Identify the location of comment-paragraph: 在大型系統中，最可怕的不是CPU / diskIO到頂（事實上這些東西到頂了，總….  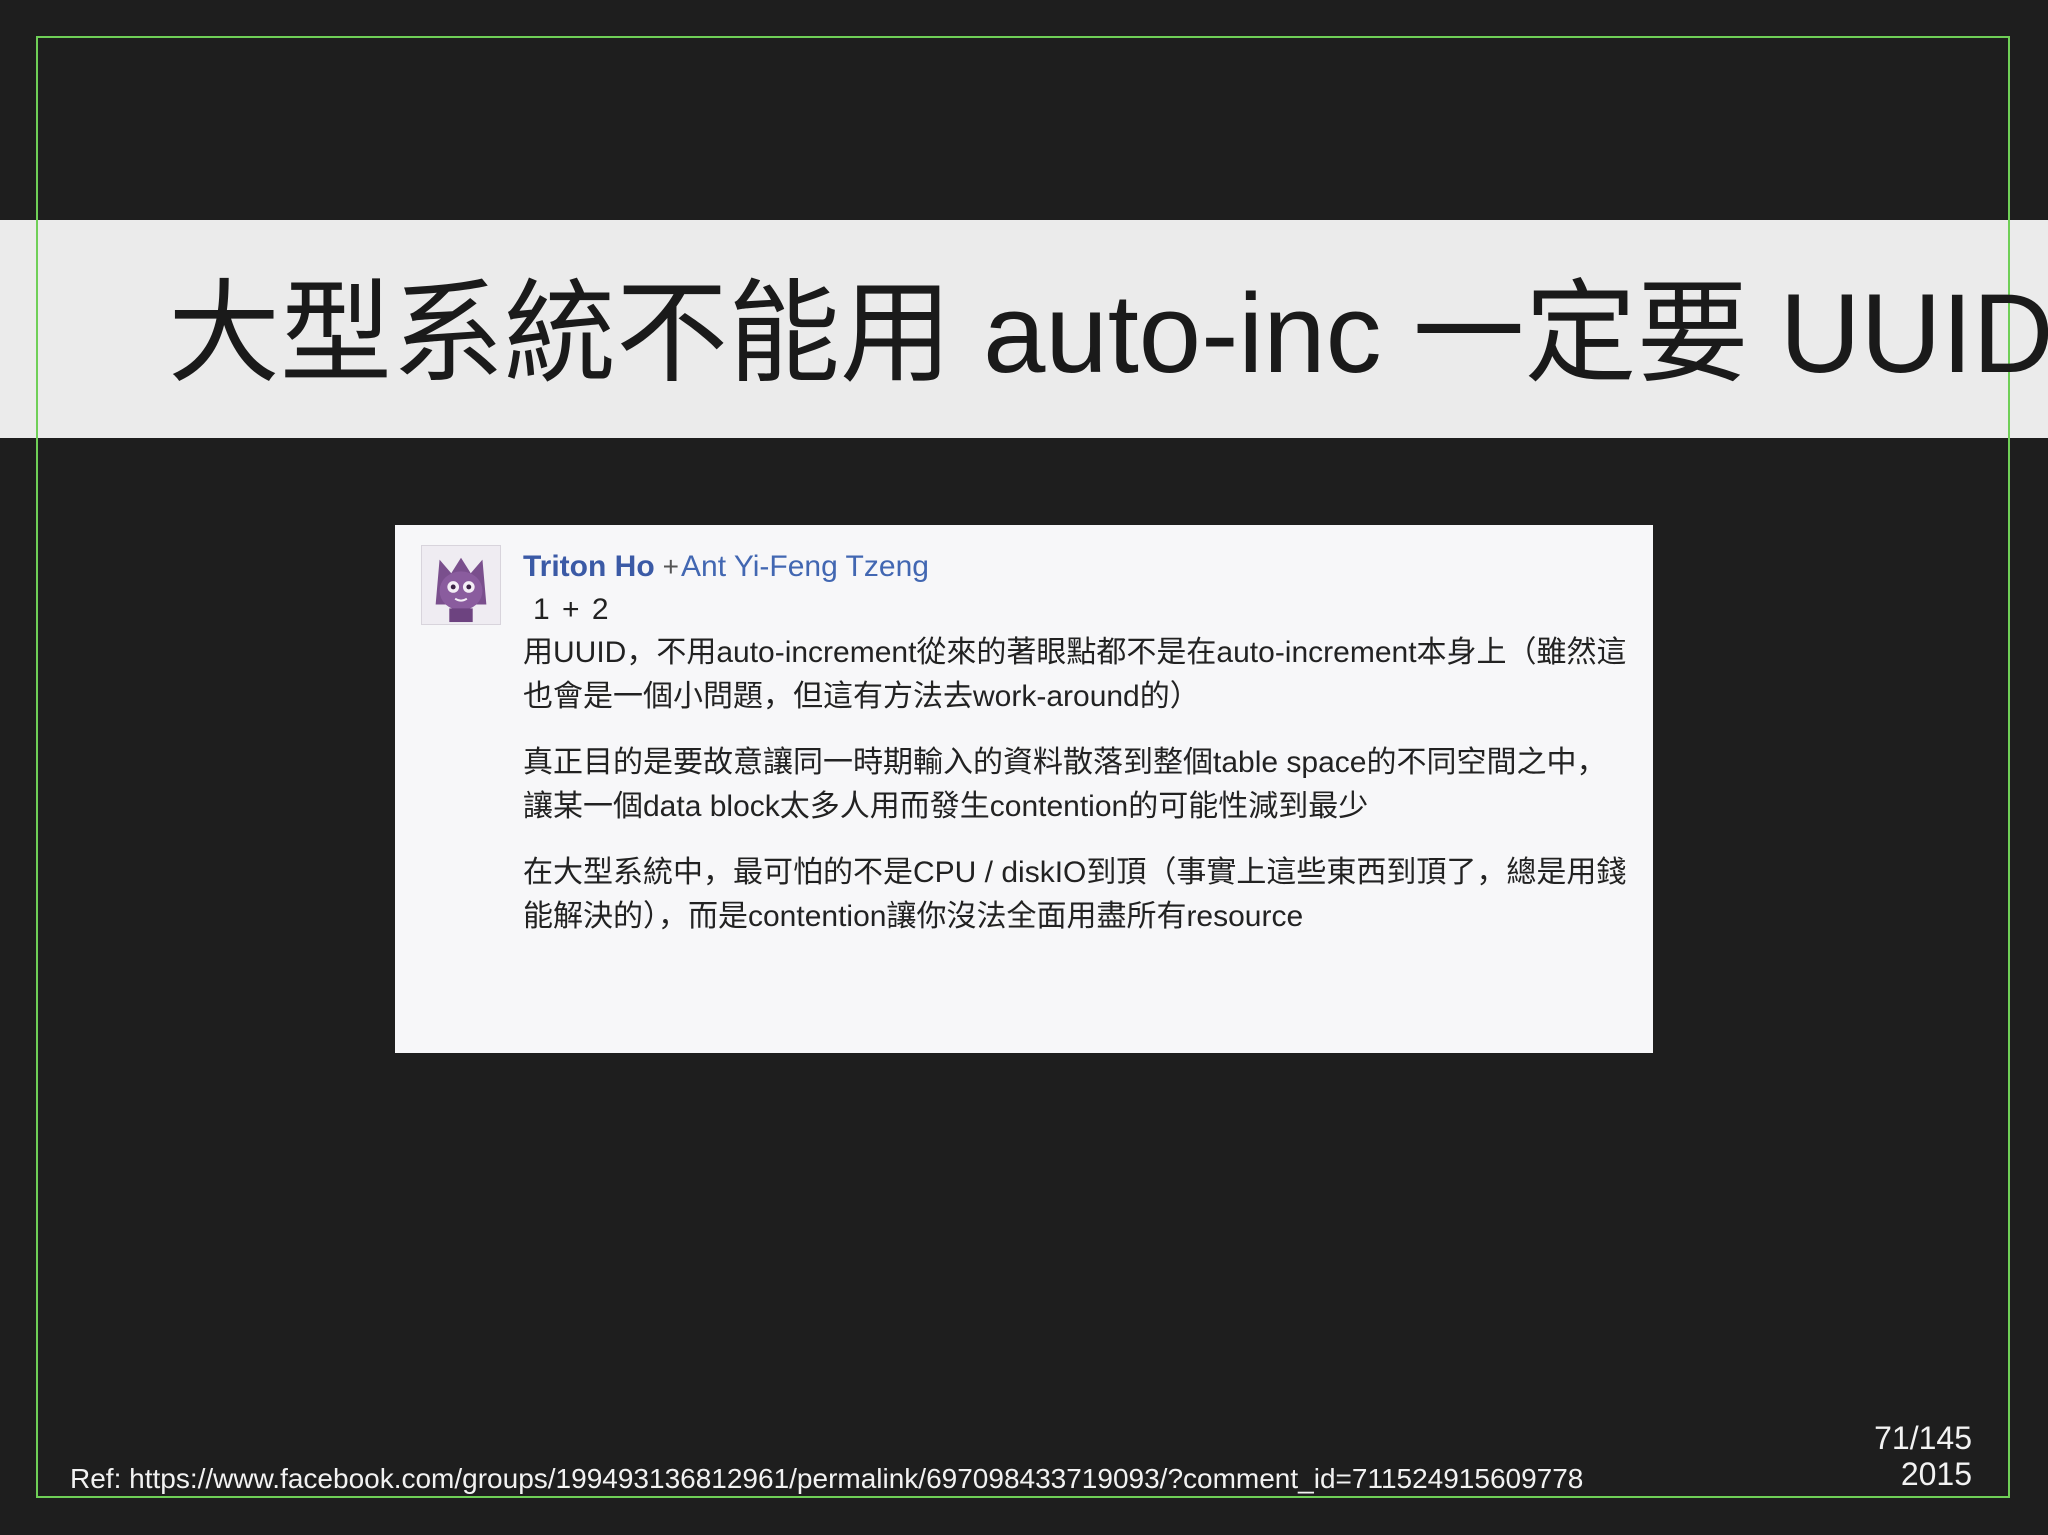
(1075, 894).